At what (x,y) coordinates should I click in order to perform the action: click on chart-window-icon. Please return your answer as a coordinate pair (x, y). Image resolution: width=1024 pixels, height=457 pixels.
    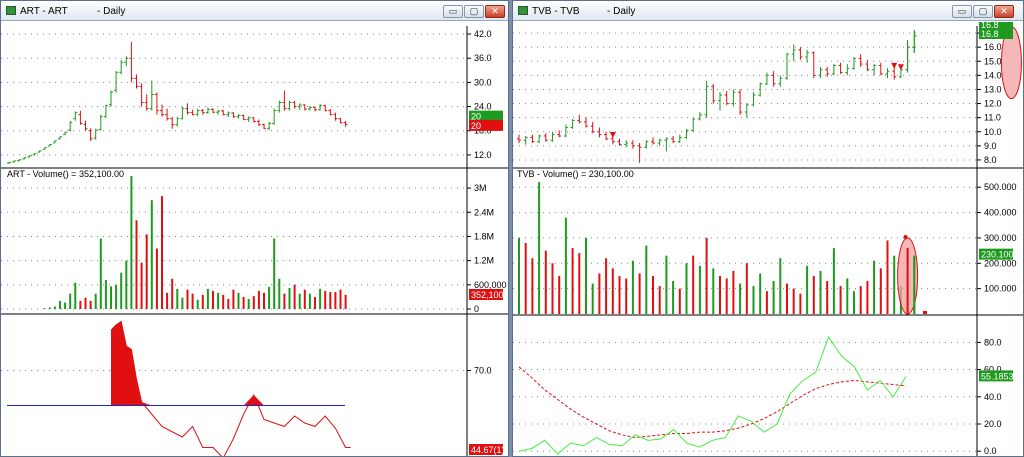
    Looking at the image, I should click on (11, 10).